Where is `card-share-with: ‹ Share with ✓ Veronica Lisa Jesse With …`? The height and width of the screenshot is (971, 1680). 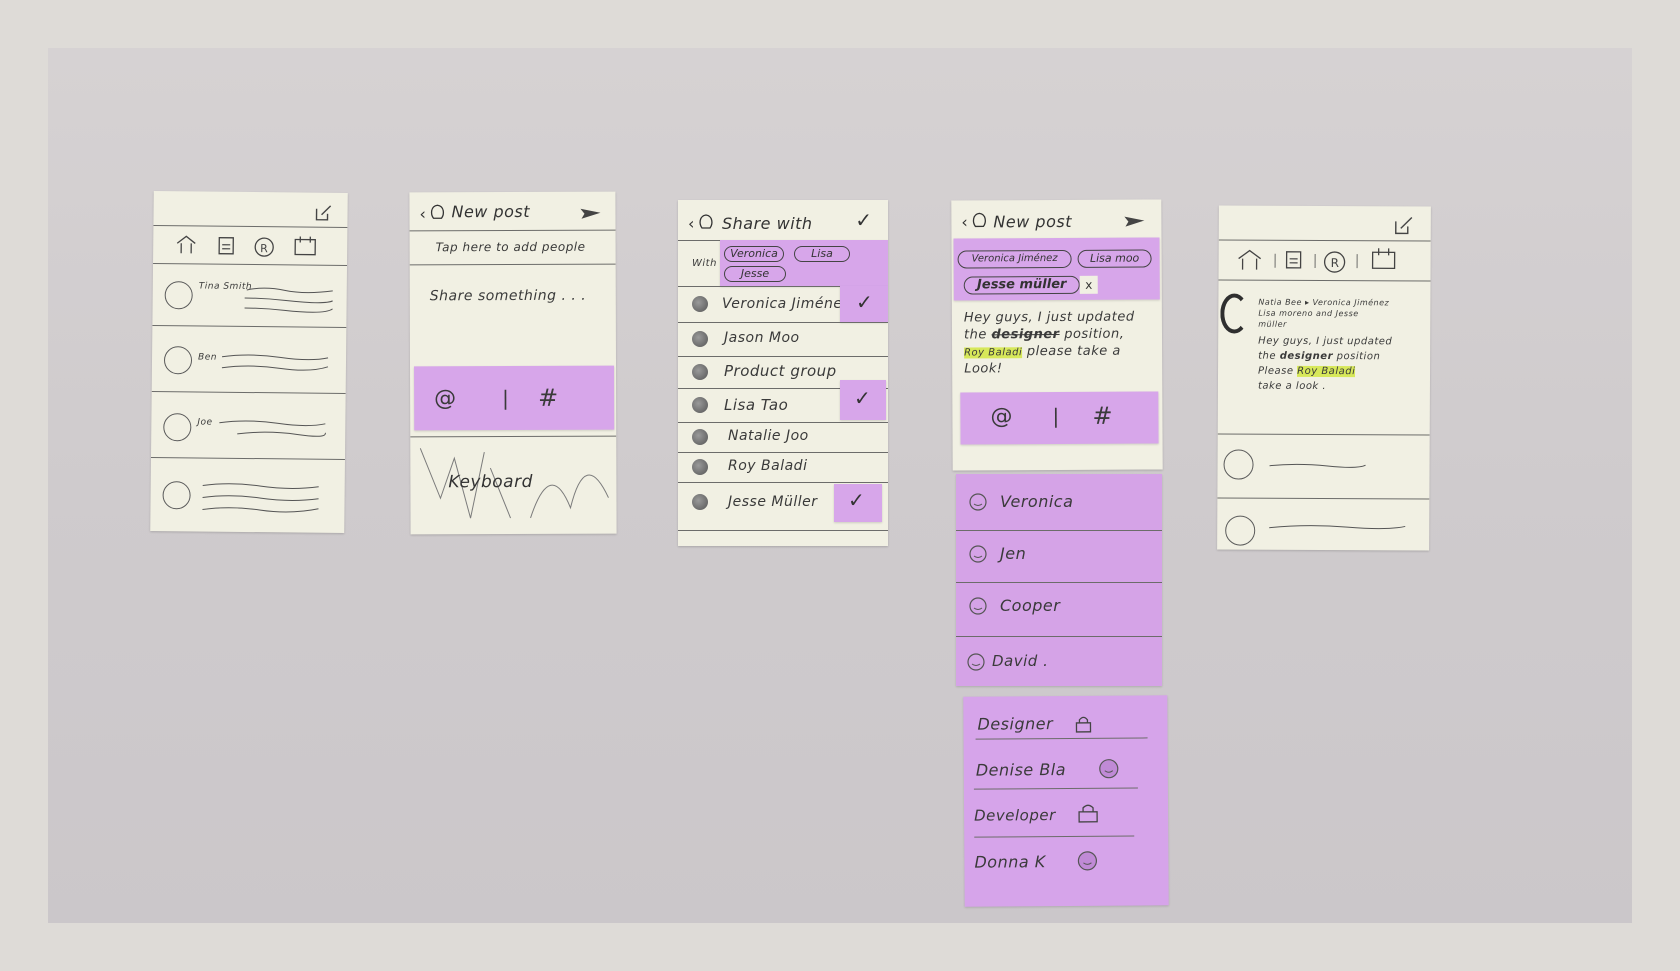 card-share-with: ‹ Share with ✓ Veronica Lisa Jesse With … is located at coordinates (783, 373).